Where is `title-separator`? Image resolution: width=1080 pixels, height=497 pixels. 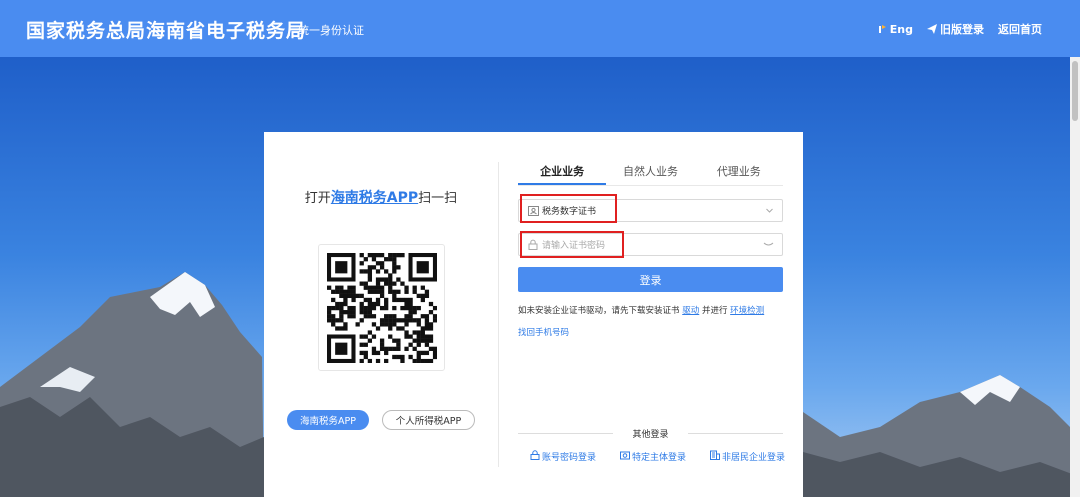
title-separator is located at coordinates (289, 29).